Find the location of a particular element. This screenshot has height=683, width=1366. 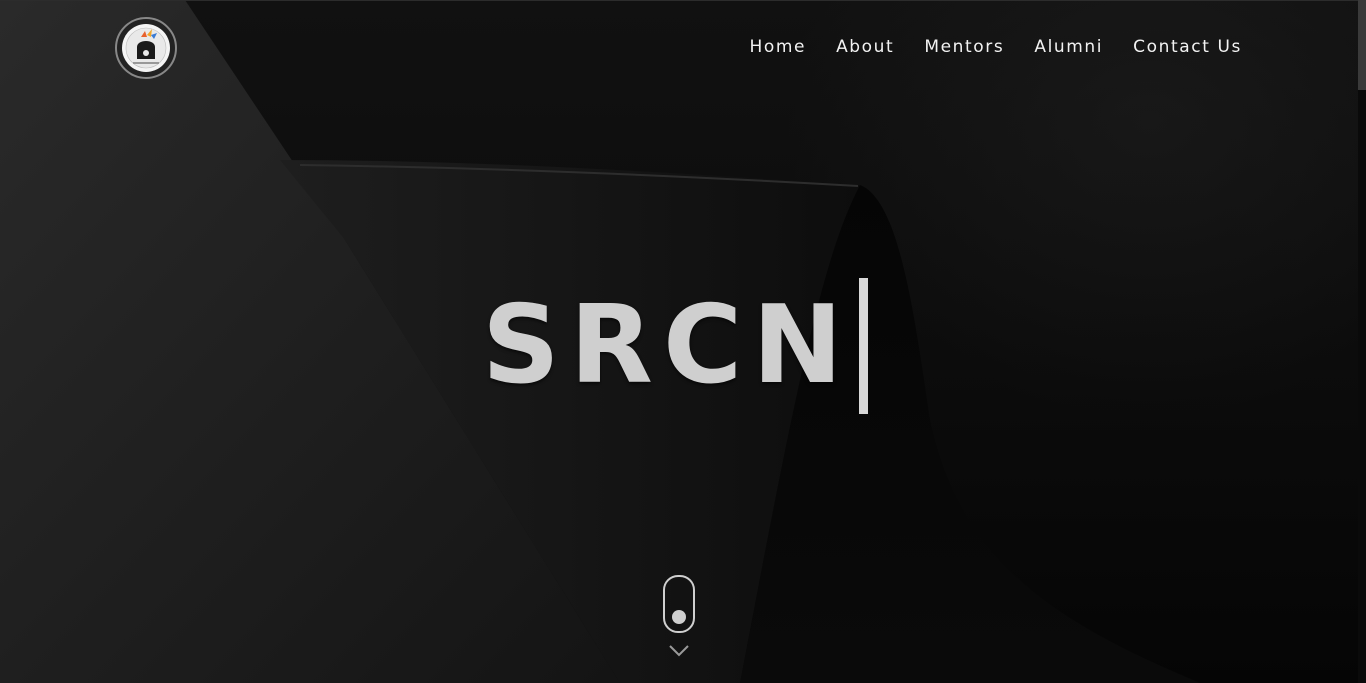

main-nav: Home About Mentors Alumni Contact Us is located at coordinates (995, 47).